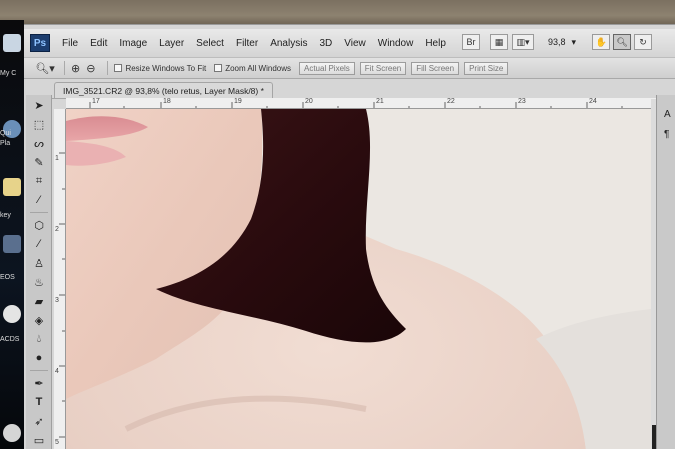  Describe the element at coordinates (643, 42) in the screenshot. I see `rotate-view-icon: ↻` at that location.